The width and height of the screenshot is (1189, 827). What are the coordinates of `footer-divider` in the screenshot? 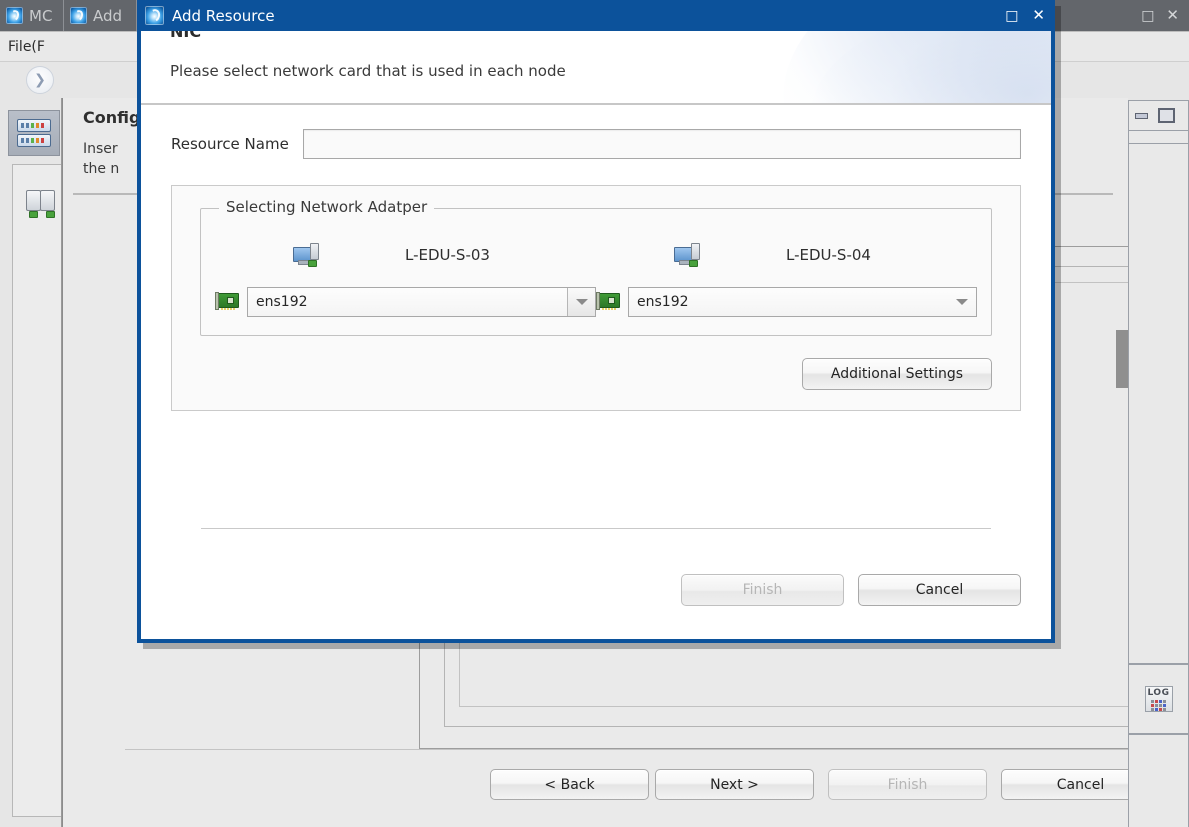 It's located at (596, 528).